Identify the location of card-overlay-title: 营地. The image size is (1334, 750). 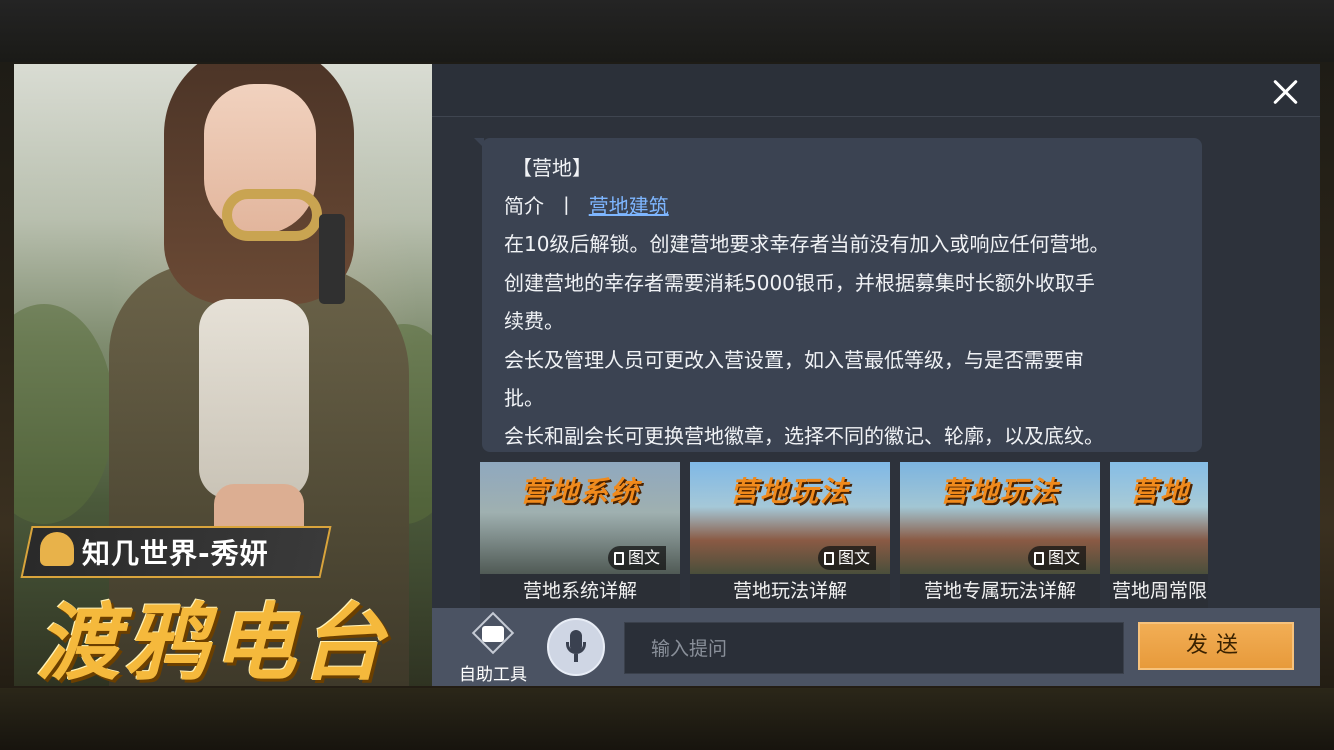
(1160, 491).